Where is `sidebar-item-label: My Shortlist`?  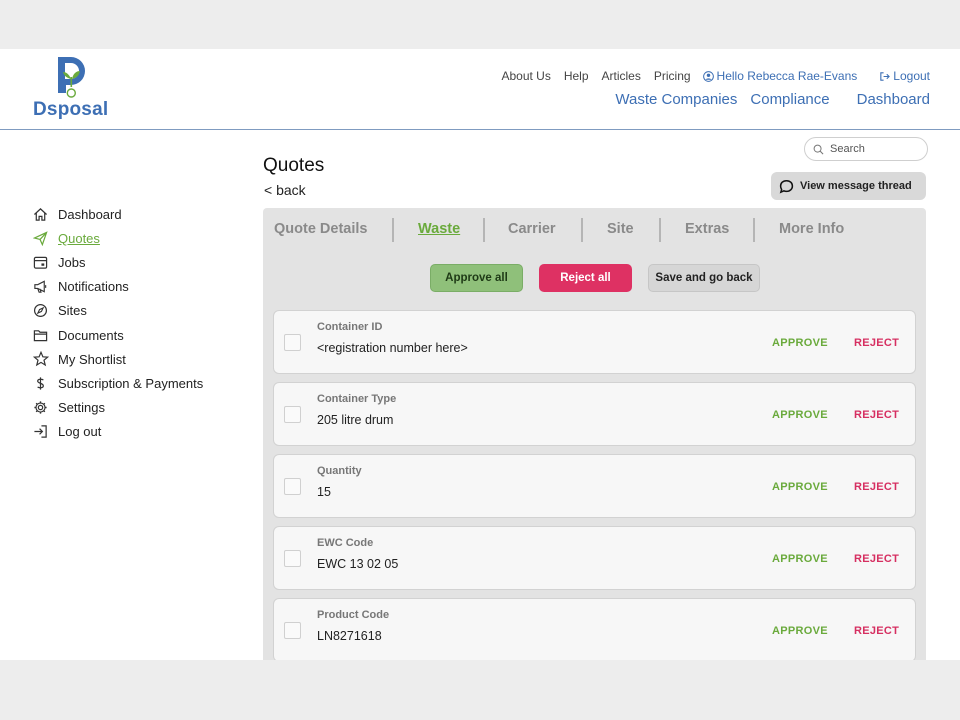 sidebar-item-label: My Shortlist is located at coordinates (92, 359).